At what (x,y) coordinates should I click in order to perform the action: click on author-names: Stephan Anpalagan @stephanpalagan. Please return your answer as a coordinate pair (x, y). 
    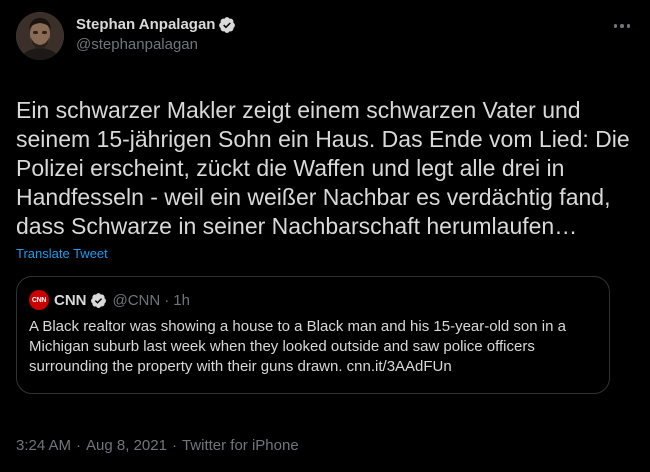
    Looking at the image, I should click on (156, 33).